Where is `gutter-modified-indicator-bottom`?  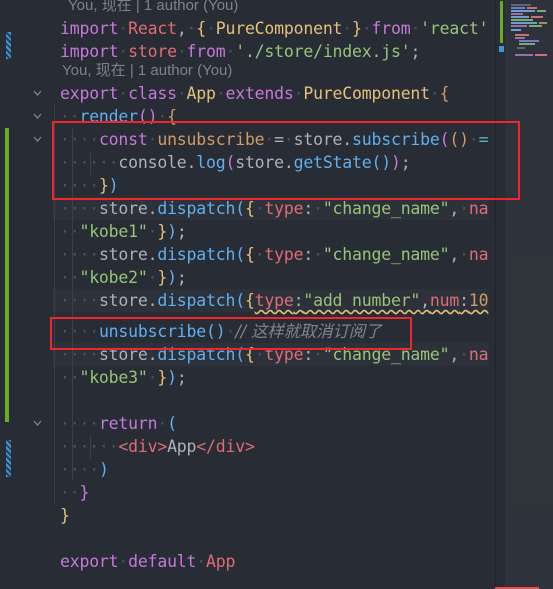 gutter-modified-indicator-bottom is located at coordinates (8, 458).